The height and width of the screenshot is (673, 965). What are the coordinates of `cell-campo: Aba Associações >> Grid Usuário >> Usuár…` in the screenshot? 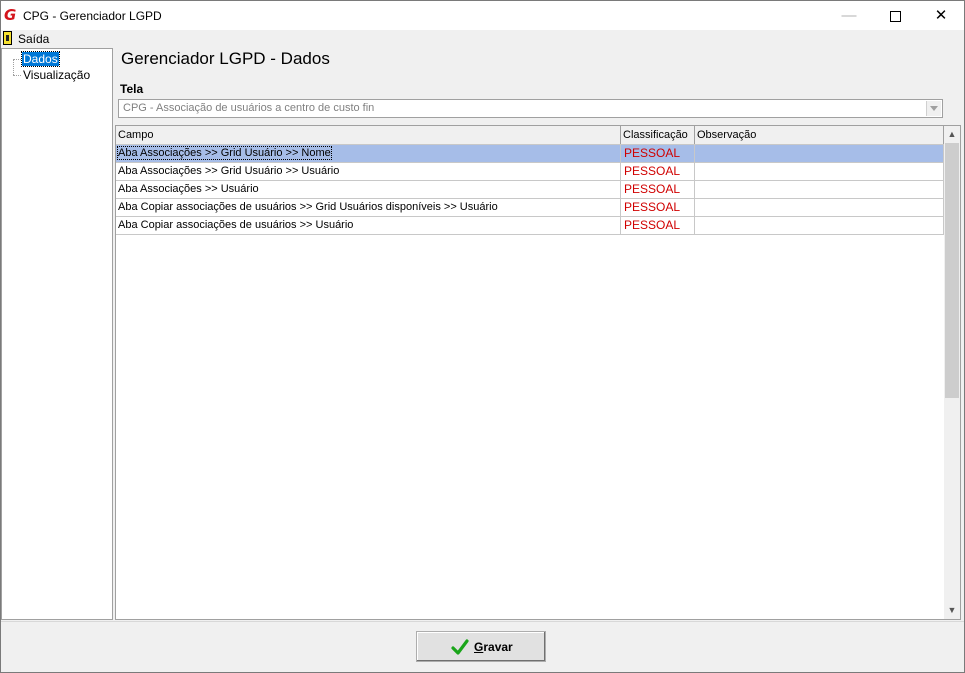 It's located at (368, 171).